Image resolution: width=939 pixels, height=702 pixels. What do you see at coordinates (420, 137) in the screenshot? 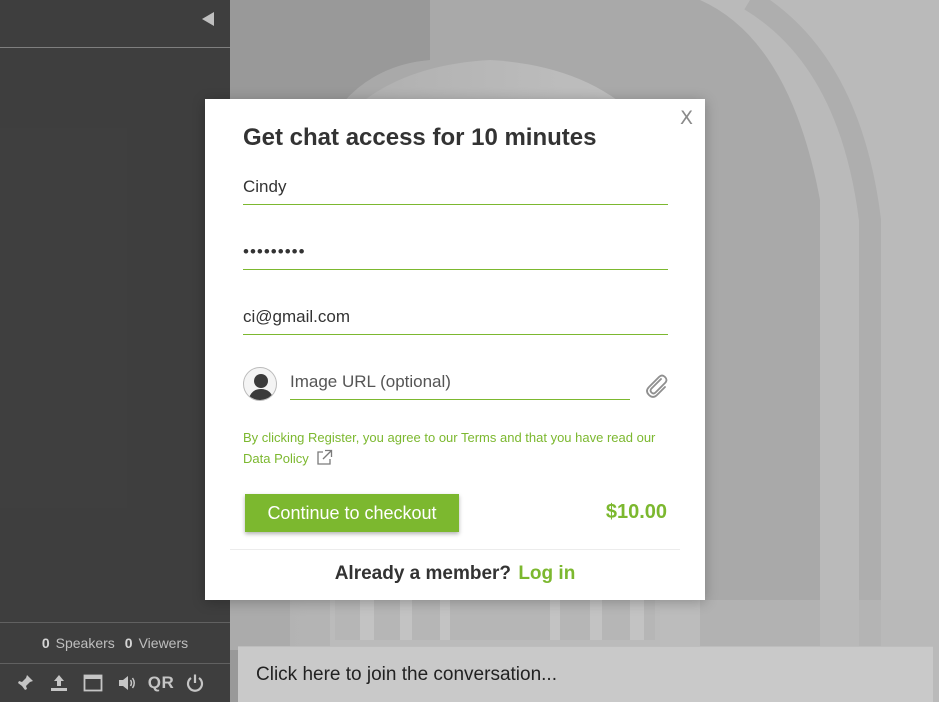
I see `modal-title: Get chat access for 10 minutes` at bounding box center [420, 137].